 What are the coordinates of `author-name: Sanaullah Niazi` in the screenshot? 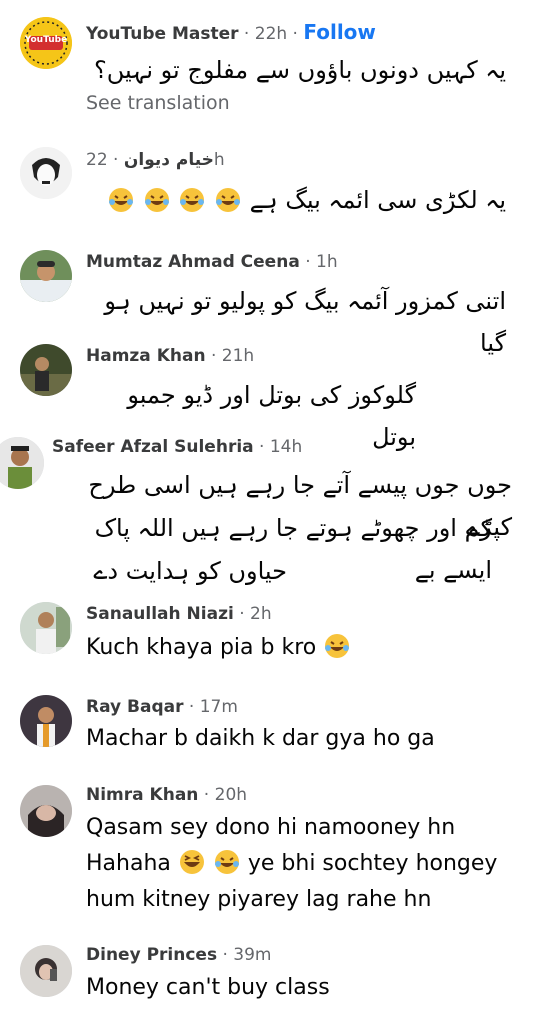 It's located at (160, 614).